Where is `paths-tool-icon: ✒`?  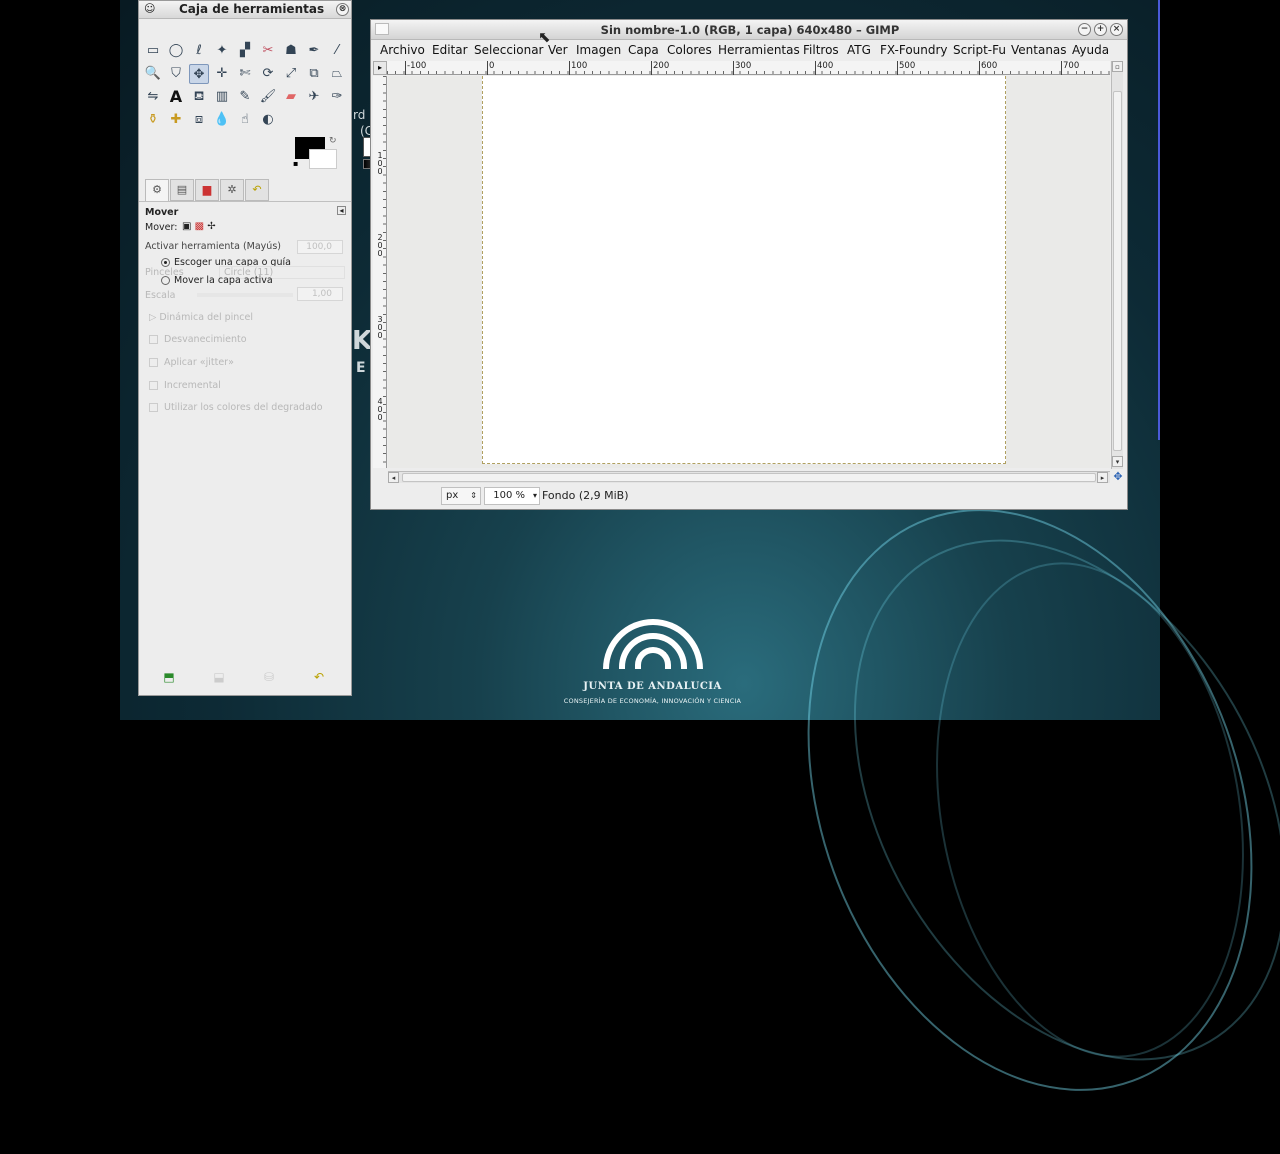 paths-tool-icon: ✒ is located at coordinates (314, 51).